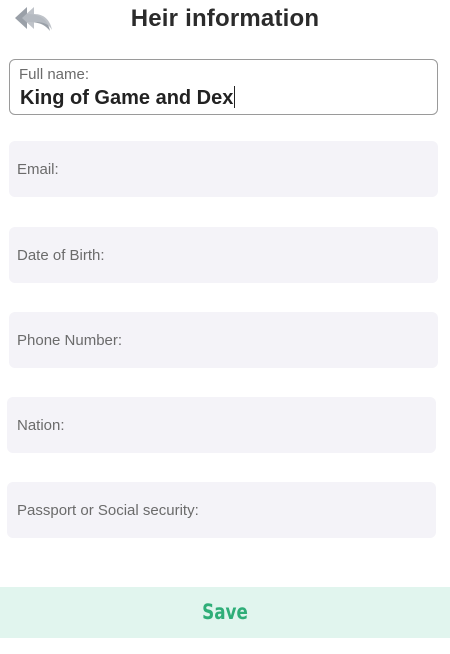  I want to click on save-button: Save, so click(225, 612).